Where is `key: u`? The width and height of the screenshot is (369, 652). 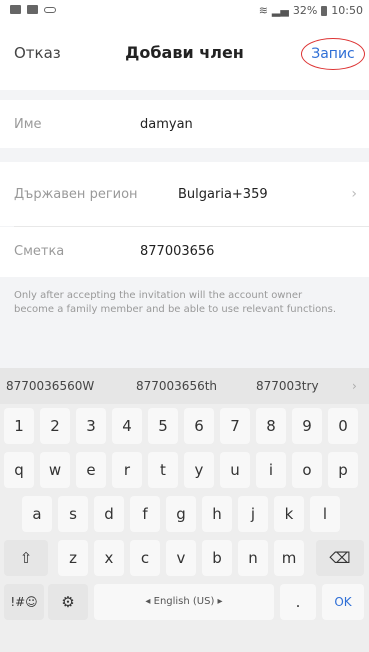 key: u is located at coordinates (235, 470).